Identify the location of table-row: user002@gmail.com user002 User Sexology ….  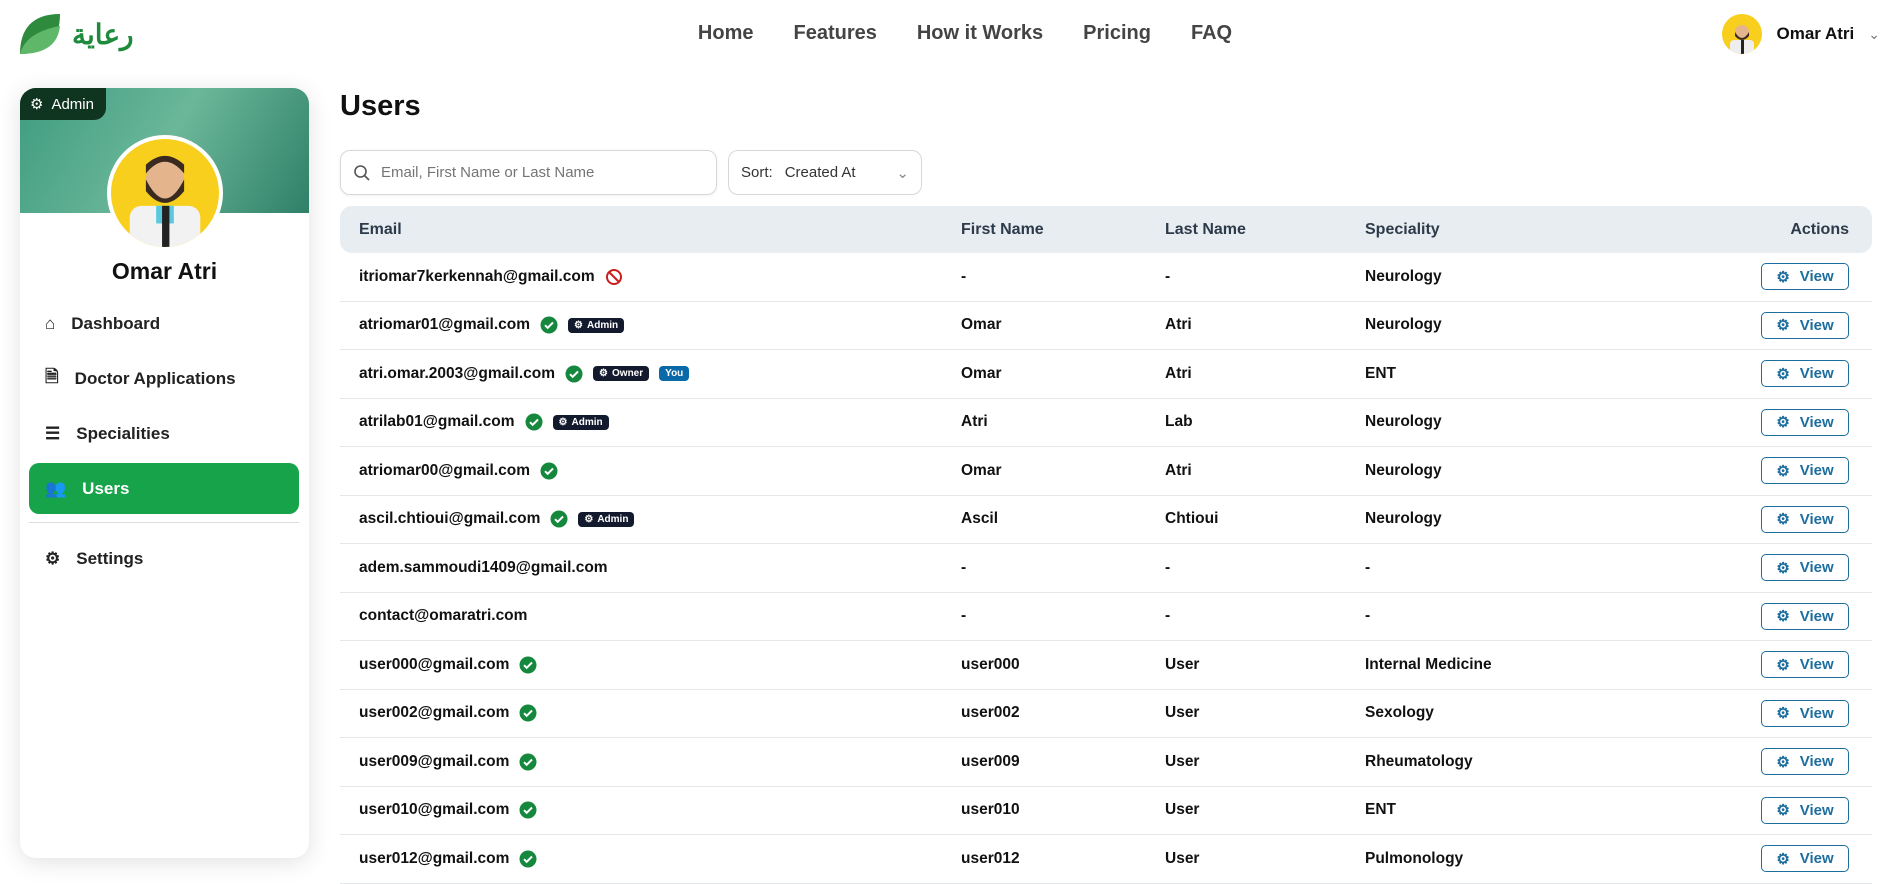
(1106, 714).